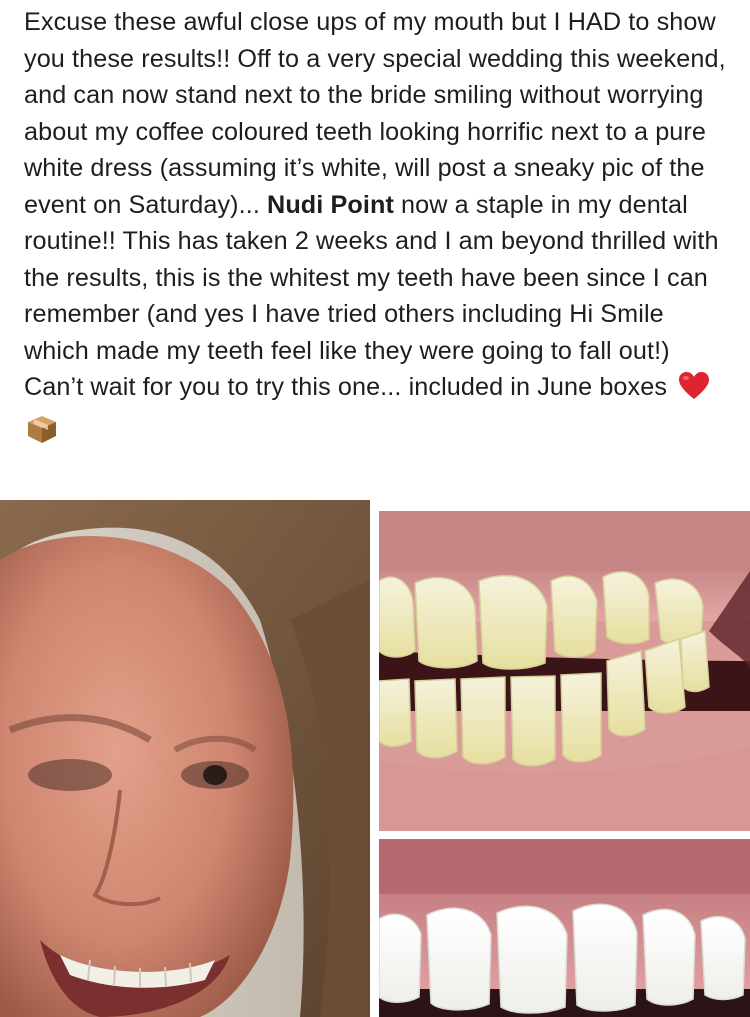  I want to click on package-box-icon, so click(42, 434).